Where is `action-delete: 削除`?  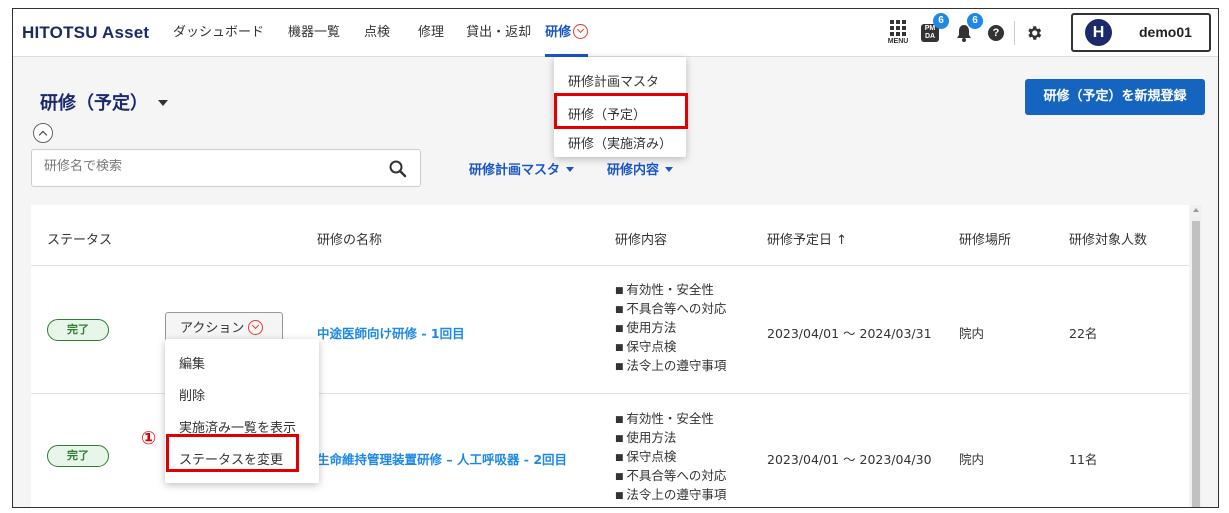 action-delete: 削除 is located at coordinates (192, 394).